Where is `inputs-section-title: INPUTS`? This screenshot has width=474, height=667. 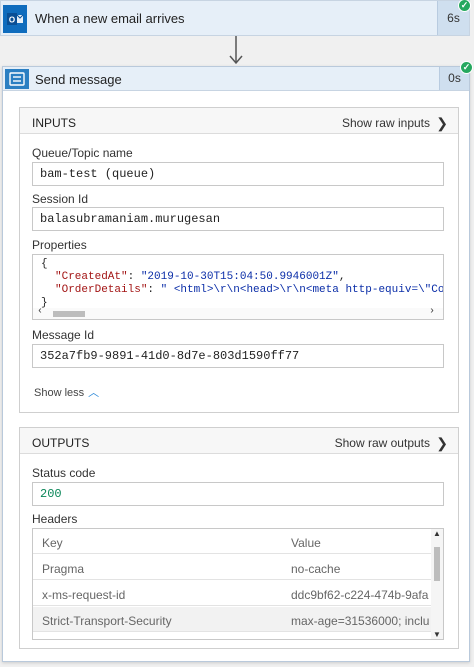
inputs-section-title: INPUTS is located at coordinates (54, 123).